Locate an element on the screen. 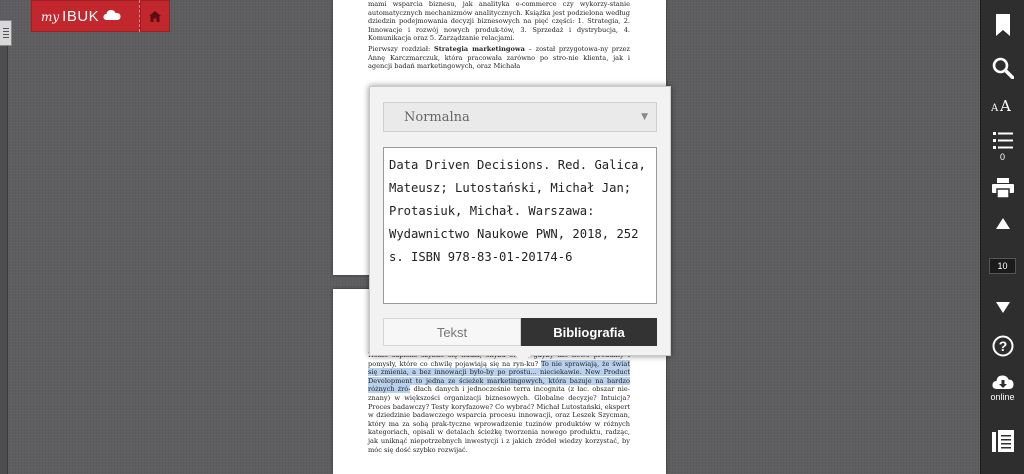 The width and height of the screenshot is (1024, 474). popup-pointer is located at coordinates (523, 359).